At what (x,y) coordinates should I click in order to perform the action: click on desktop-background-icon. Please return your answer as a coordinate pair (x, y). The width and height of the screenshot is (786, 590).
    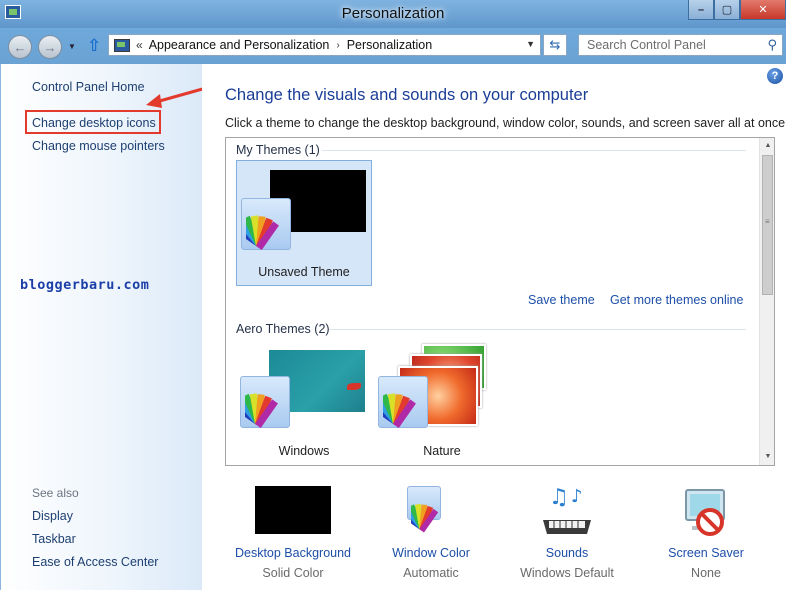
    Looking at the image, I should click on (293, 510).